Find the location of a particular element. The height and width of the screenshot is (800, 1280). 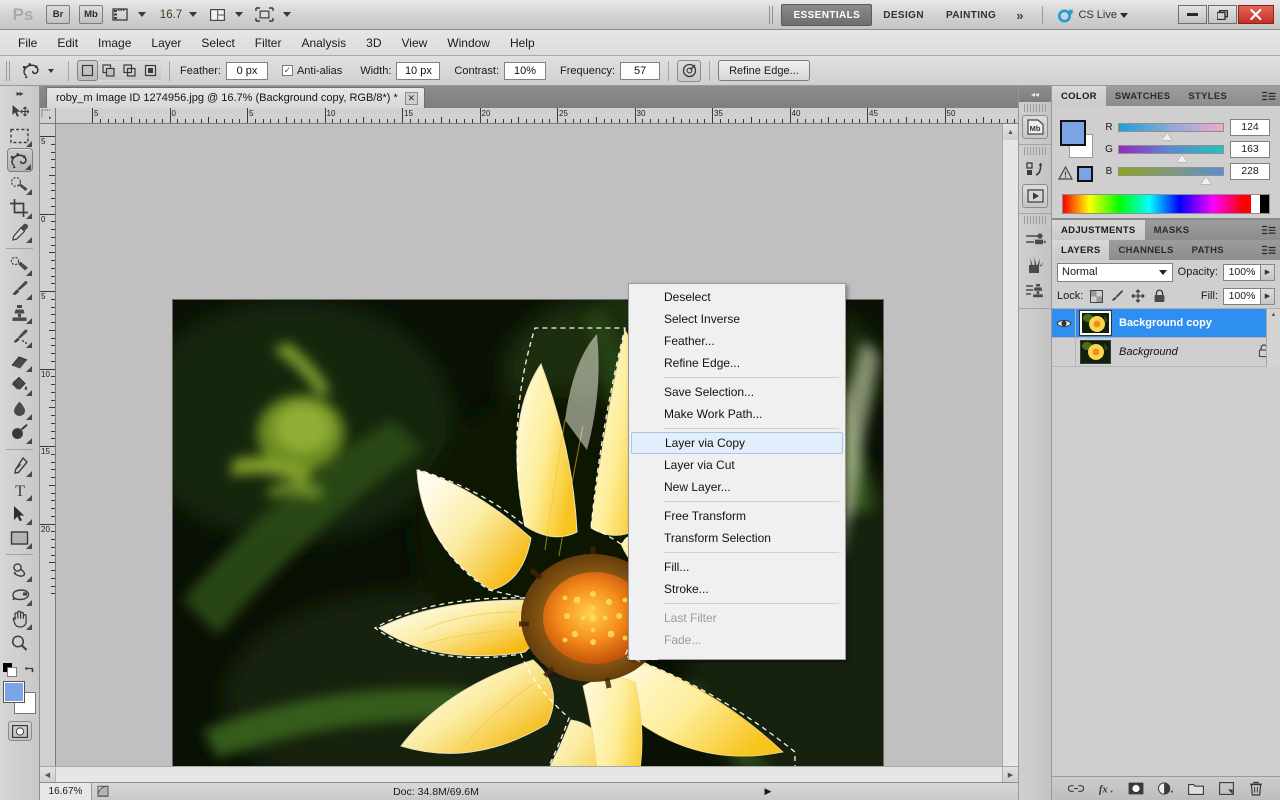

lock-image-icon is located at coordinates (1117, 296).